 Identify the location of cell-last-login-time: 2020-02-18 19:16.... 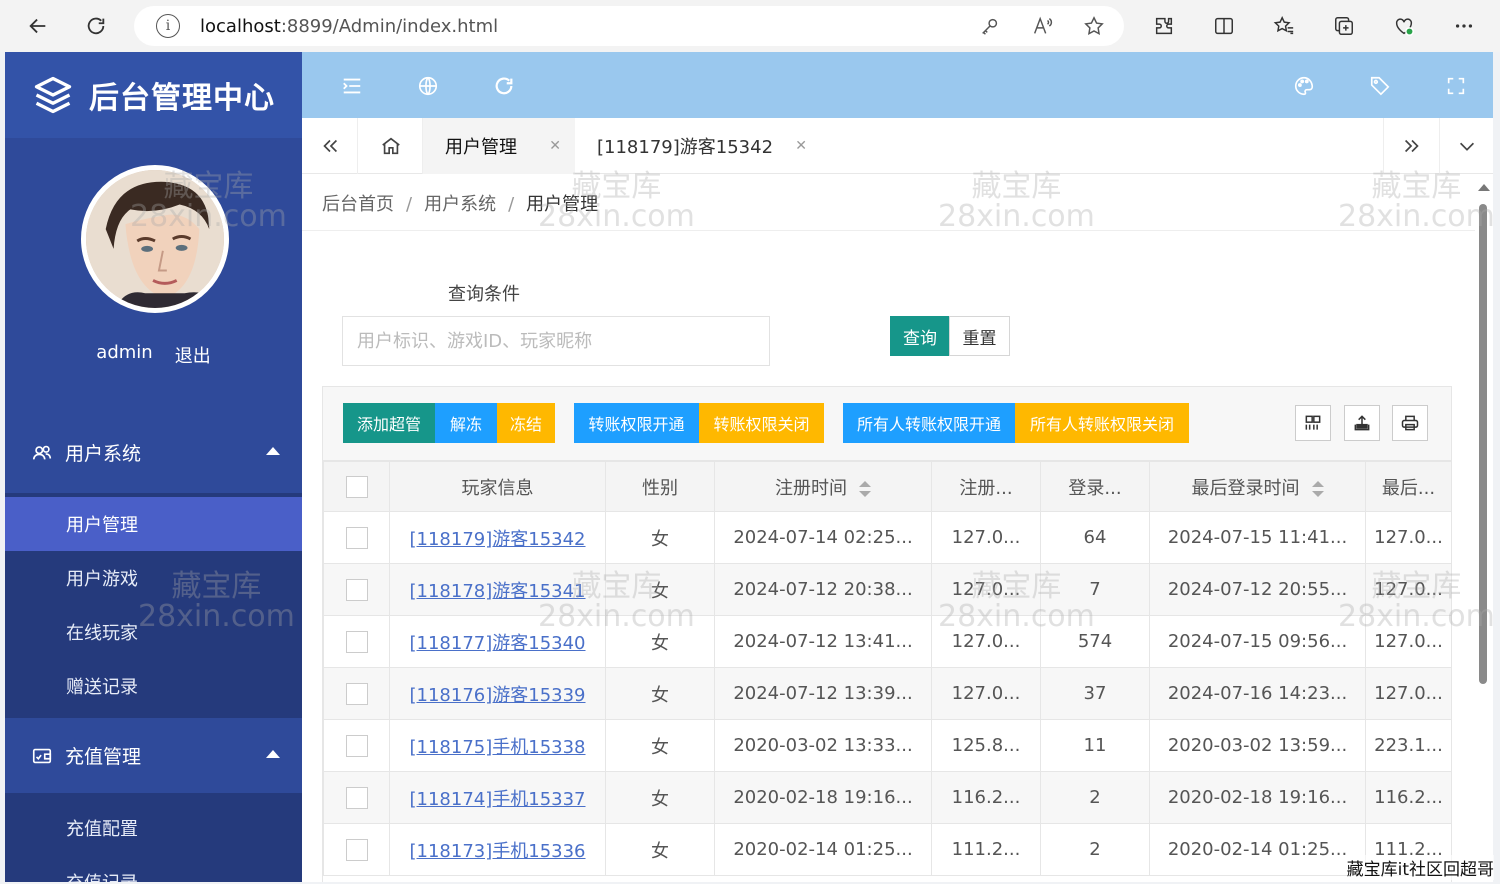
(1257, 797).